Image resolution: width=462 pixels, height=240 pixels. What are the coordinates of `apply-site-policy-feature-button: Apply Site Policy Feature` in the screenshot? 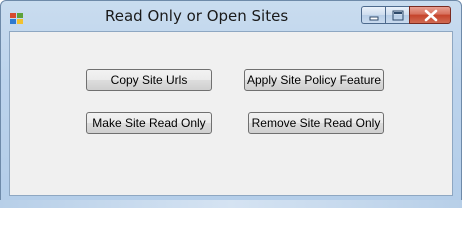 It's located at (314, 80).